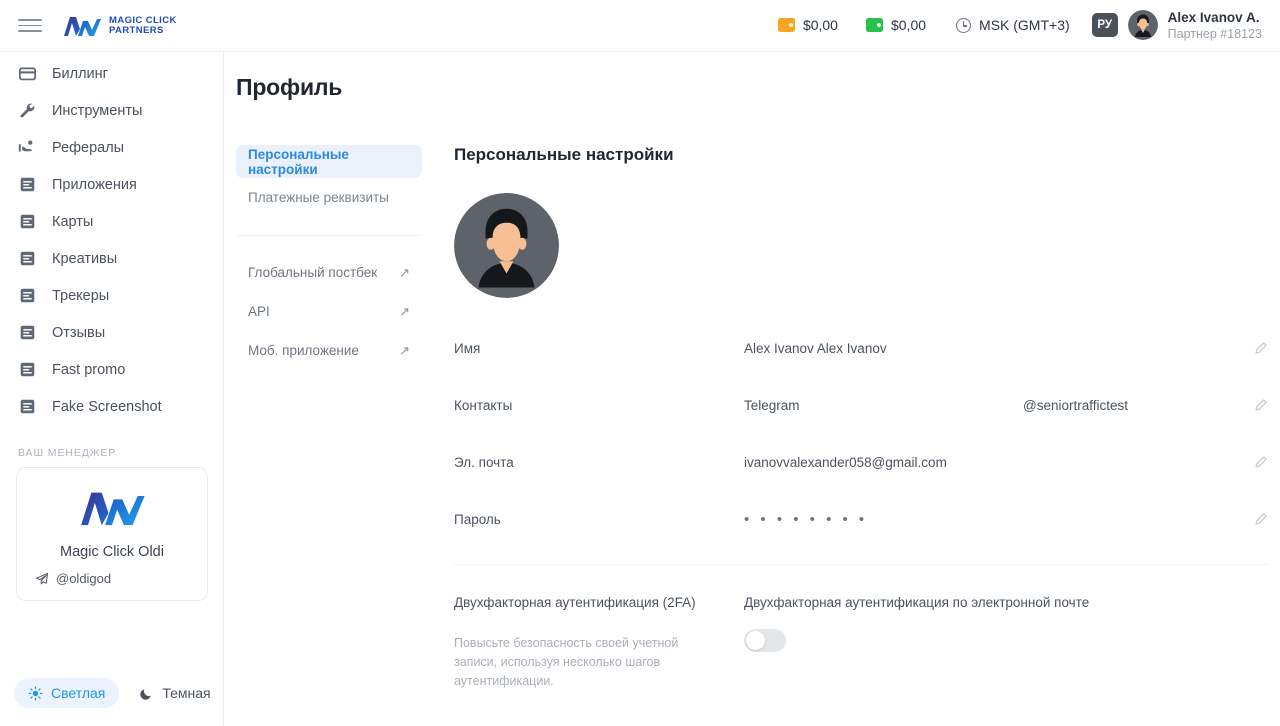 This screenshot has width=1280, height=726. Describe the element at coordinates (874, 25) in the screenshot. I see `wallet-icon-green` at that location.